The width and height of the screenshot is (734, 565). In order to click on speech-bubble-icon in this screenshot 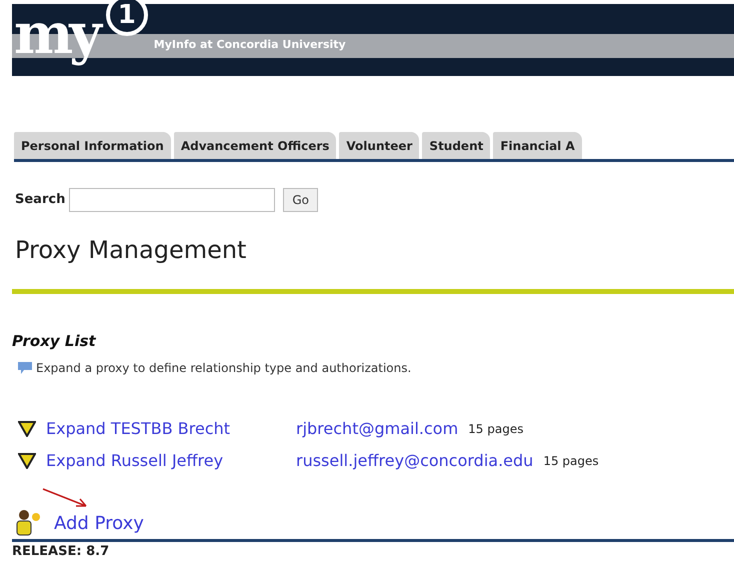, I will do `click(25, 368)`.